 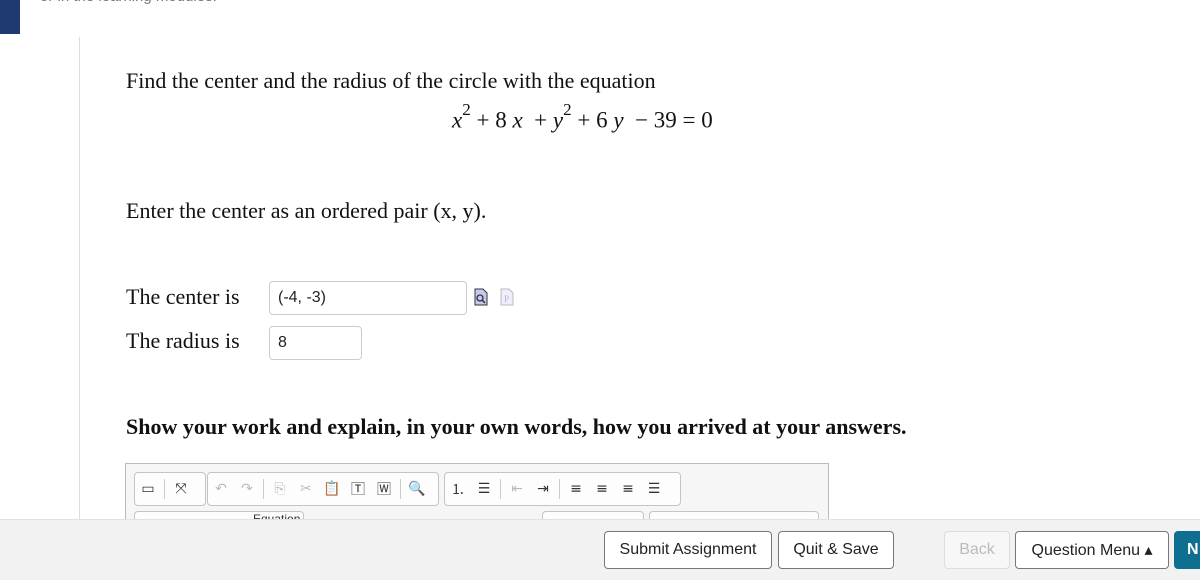 I want to click on submit-assignment-button: Submit Assignment, so click(x=688, y=550).